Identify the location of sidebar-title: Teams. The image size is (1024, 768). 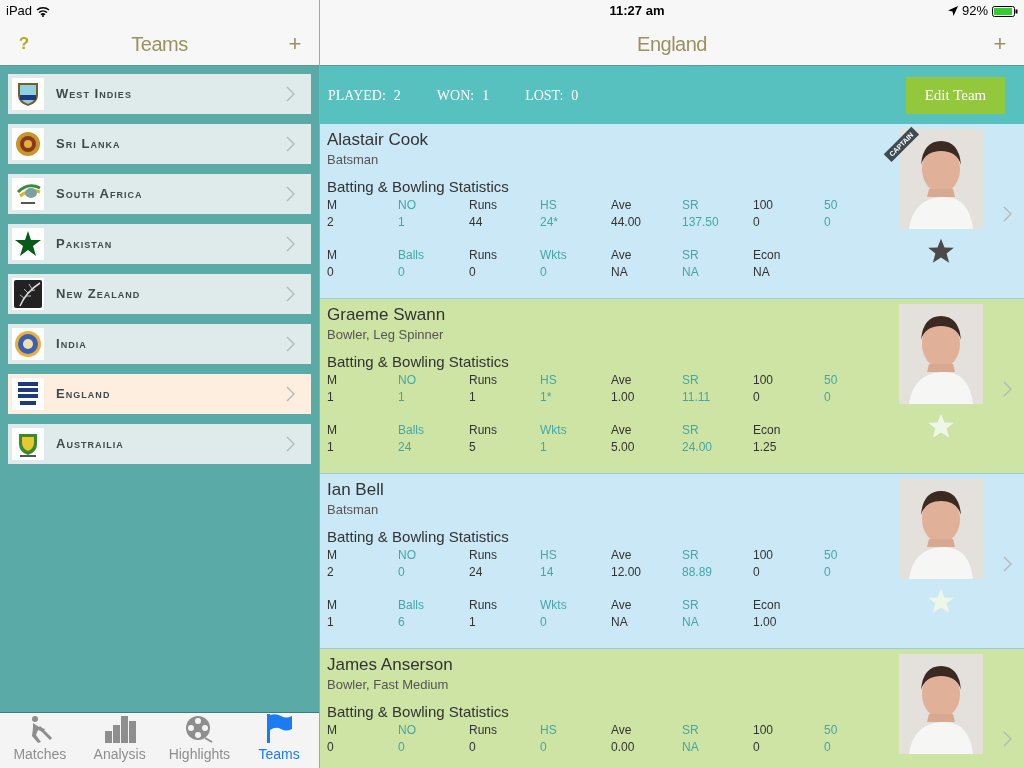
(159, 44).